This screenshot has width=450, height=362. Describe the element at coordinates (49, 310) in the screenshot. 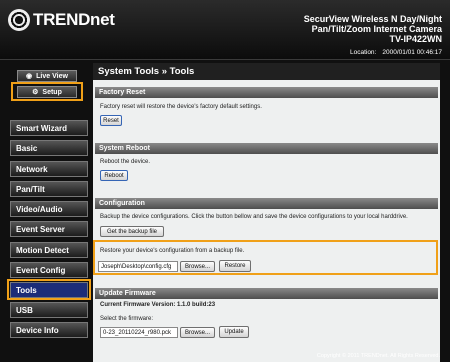

I see `sidebar-item-usb: USB` at that location.